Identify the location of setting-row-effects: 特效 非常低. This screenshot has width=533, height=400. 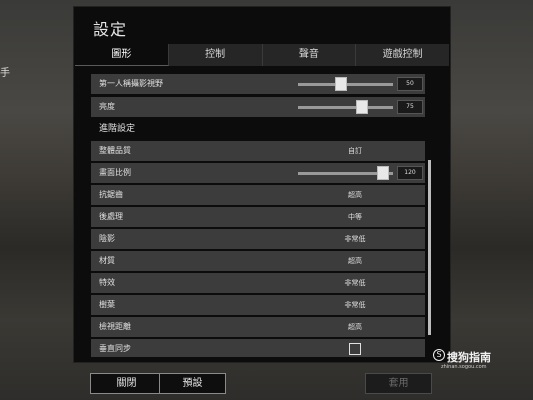
(258, 283).